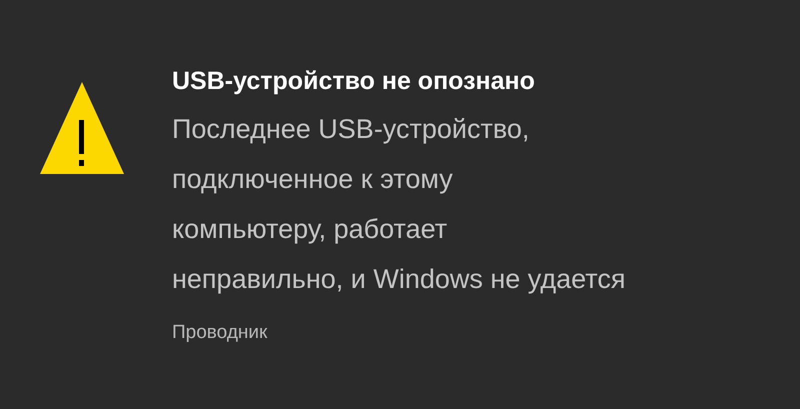 The width and height of the screenshot is (800, 409). What do you see at coordinates (220, 333) in the screenshot?
I see `app-name: Проводник` at bounding box center [220, 333].